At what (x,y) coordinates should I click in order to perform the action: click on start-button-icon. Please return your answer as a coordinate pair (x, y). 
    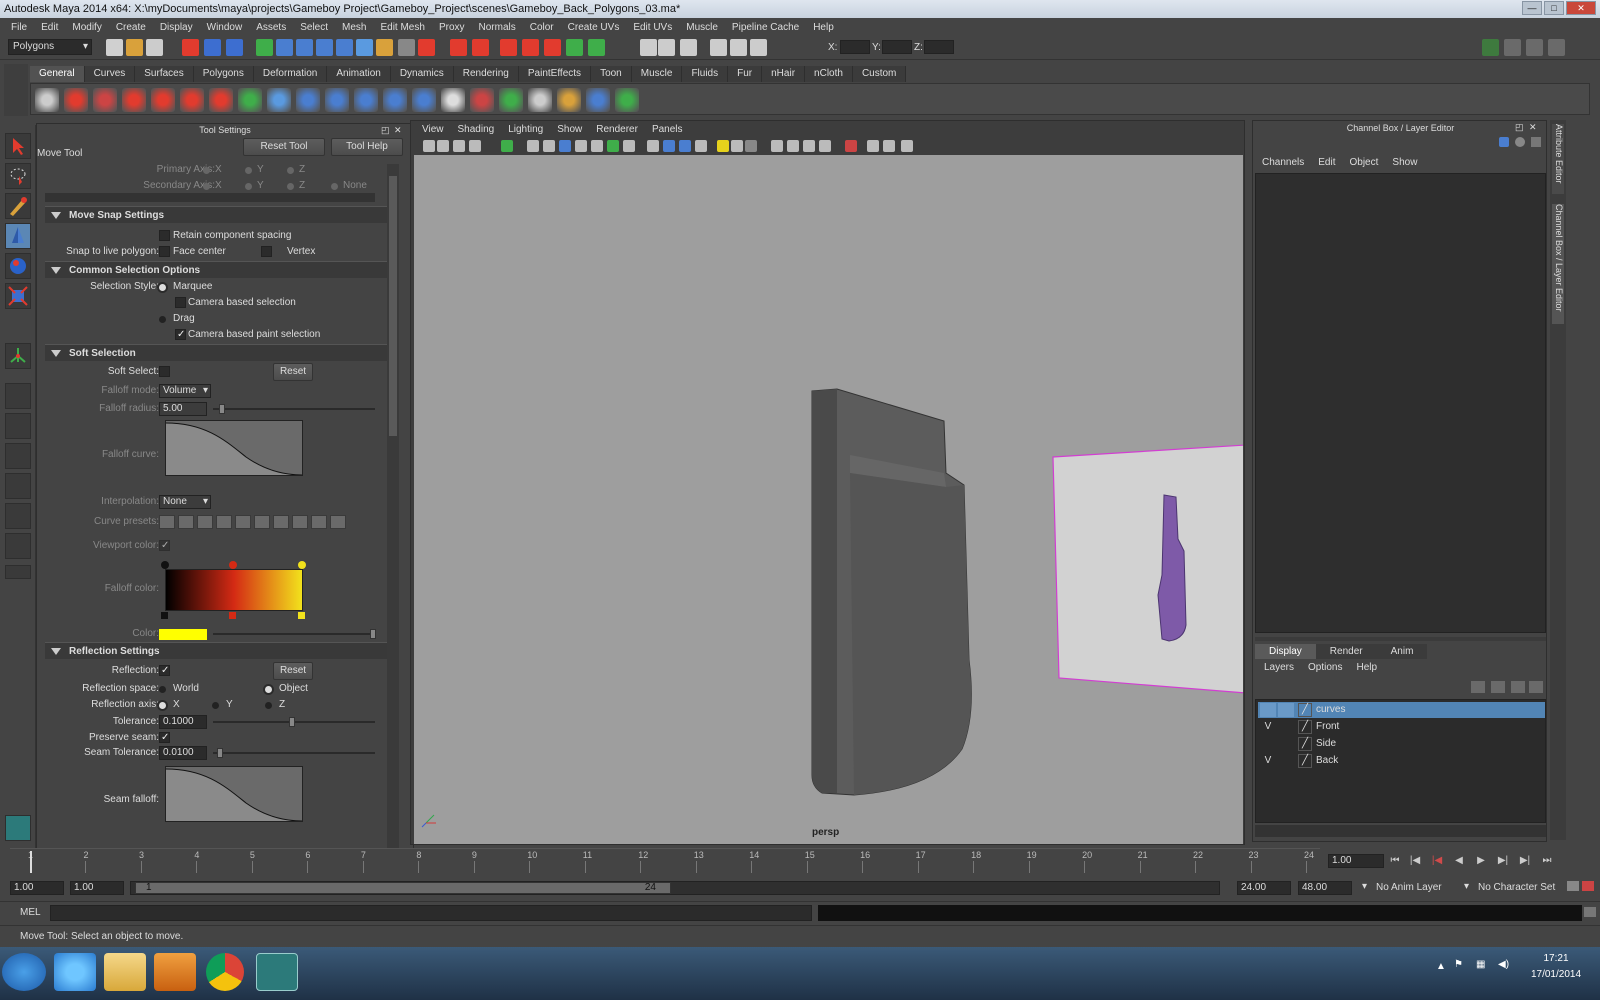
    Looking at the image, I should click on (24, 972).